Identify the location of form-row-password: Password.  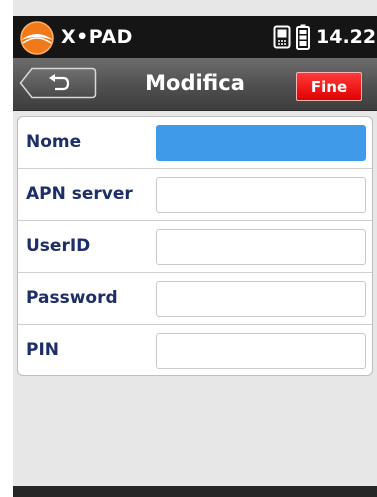
(195, 299).